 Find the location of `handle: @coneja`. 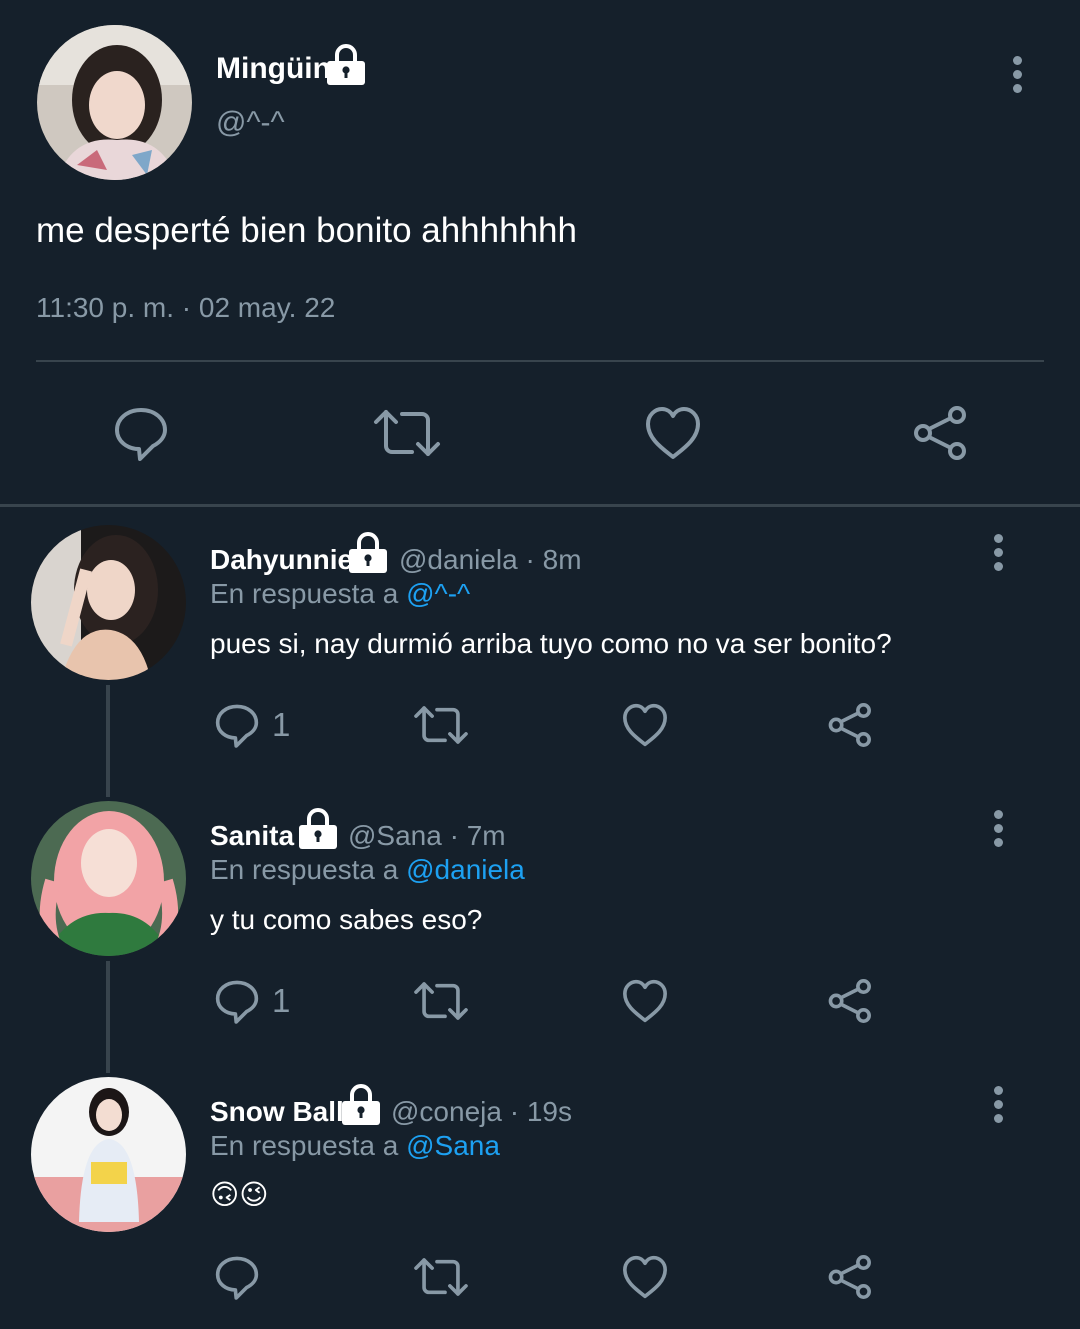

handle: @coneja is located at coordinates (446, 1111).